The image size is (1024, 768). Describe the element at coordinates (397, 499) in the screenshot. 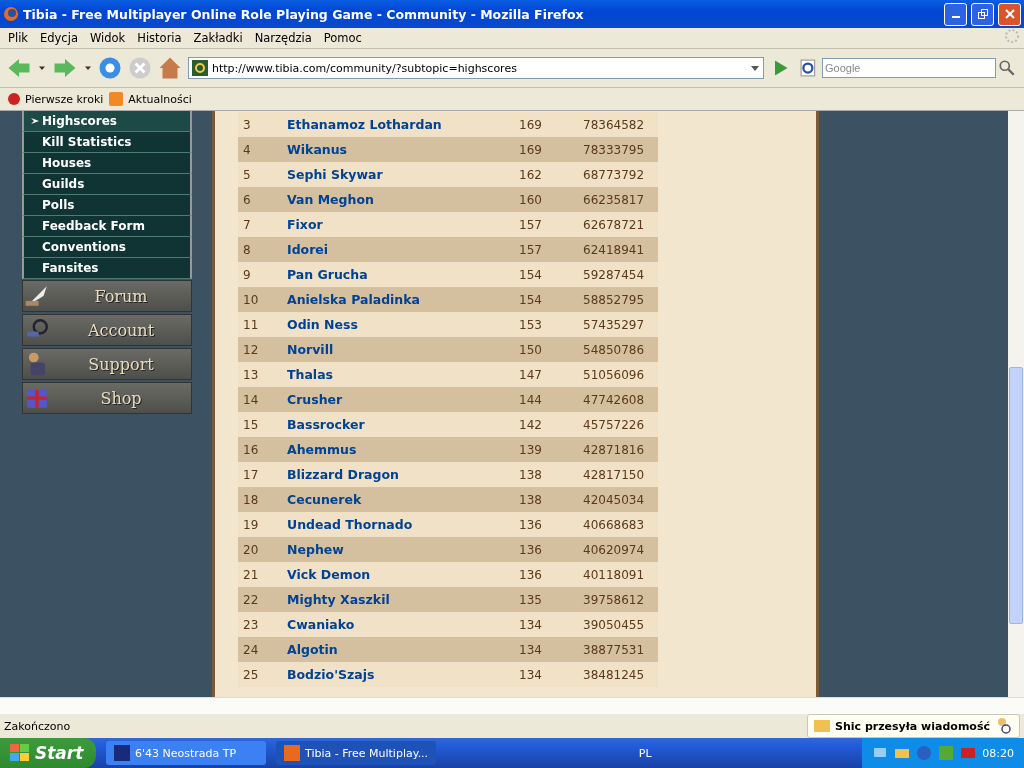

I see `player-link: Cecunerek` at that location.